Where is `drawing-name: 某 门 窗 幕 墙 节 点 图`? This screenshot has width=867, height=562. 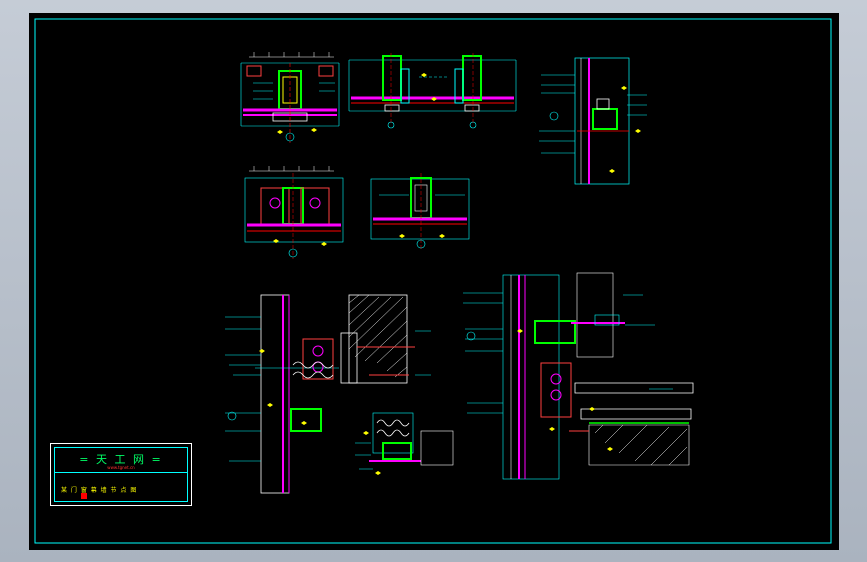
drawing-name: 某 门 窗 幕 墙 节 点 图 is located at coordinates (99, 490).